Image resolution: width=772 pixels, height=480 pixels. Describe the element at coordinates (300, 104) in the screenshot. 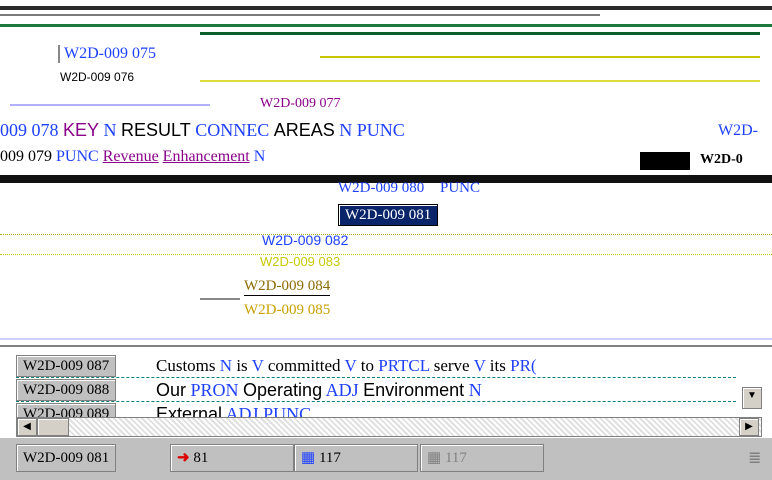

I see `node-077: W2D-009 077` at that location.